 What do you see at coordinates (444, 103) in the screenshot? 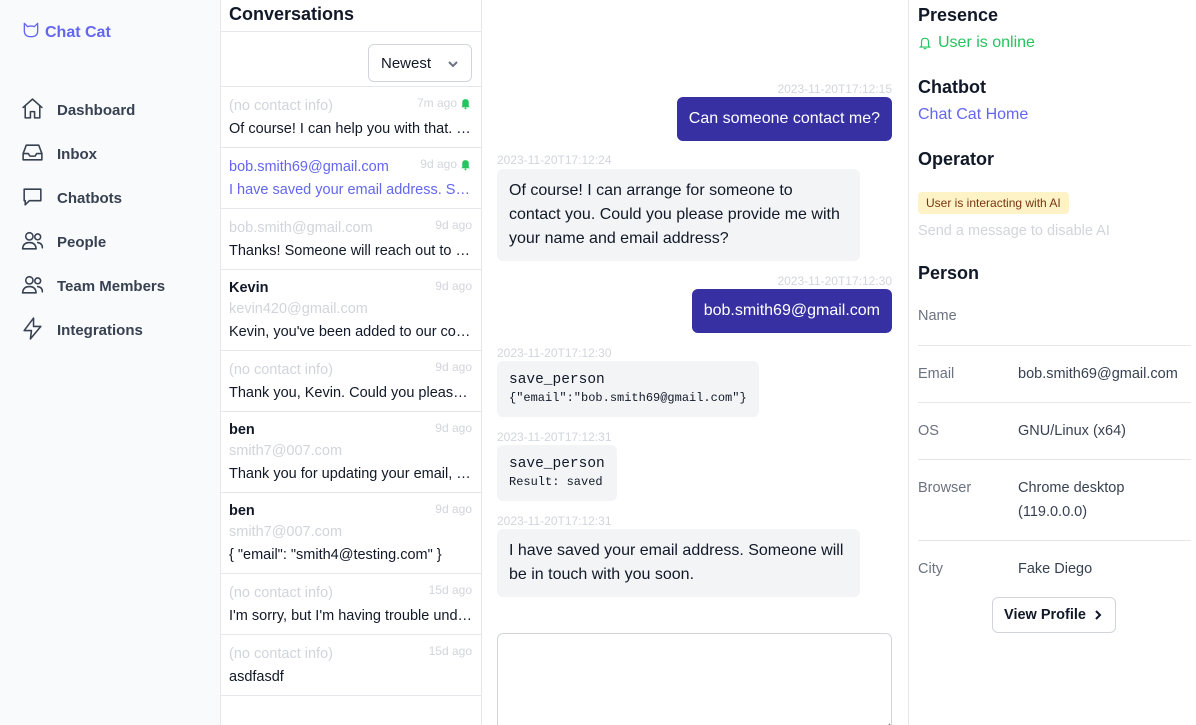
I see `conversation-time: 7m ago` at bounding box center [444, 103].